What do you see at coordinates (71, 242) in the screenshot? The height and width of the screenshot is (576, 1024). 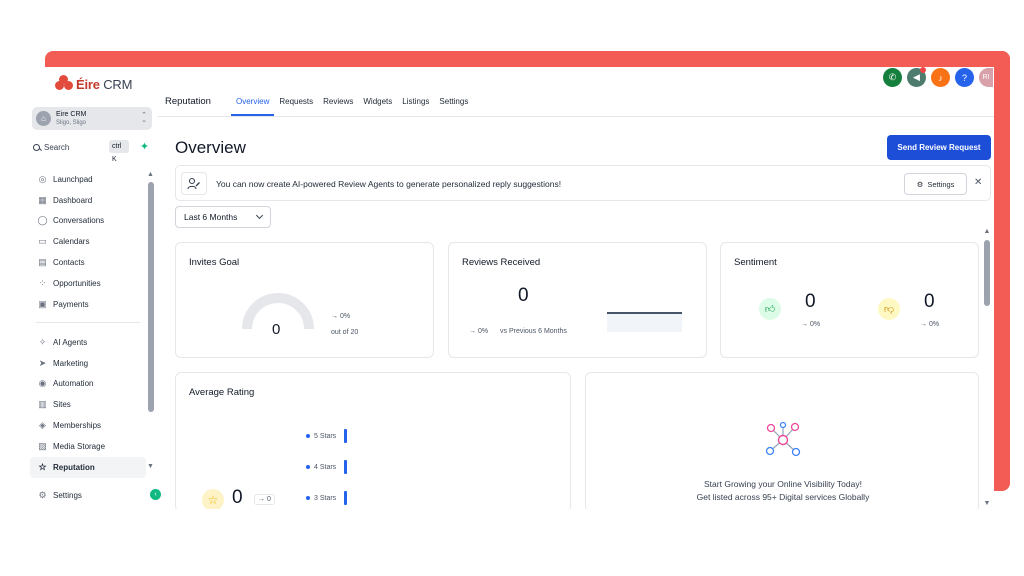 I see `sidebar-item-label: Calendars` at bounding box center [71, 242].